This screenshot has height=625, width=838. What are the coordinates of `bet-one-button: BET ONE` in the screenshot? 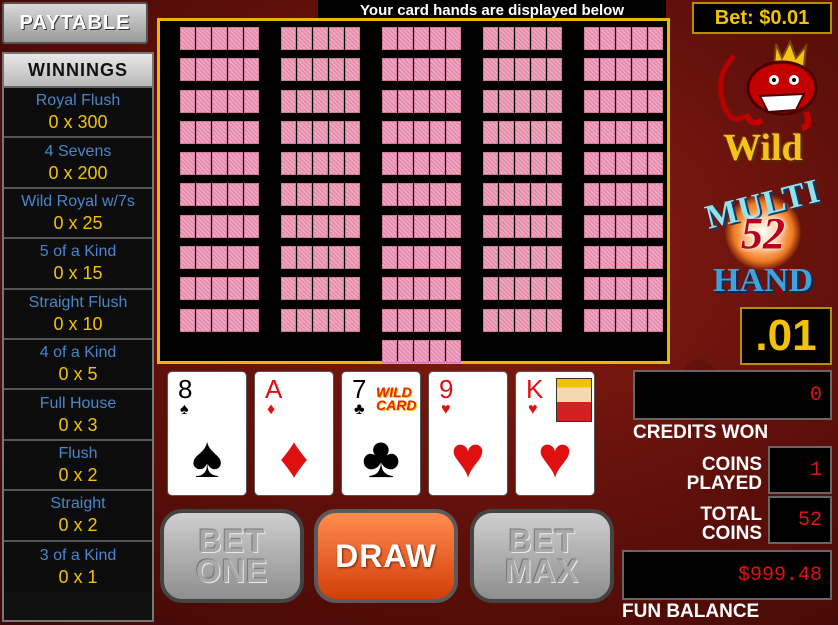 It's located at (232, 556).